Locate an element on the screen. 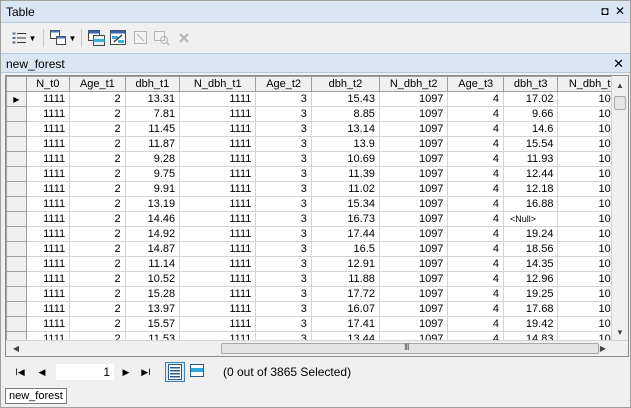 Image resolution: width=631 pixels, height=408 pixels. row-selector: ▶ is located at coordinates (16, 99).